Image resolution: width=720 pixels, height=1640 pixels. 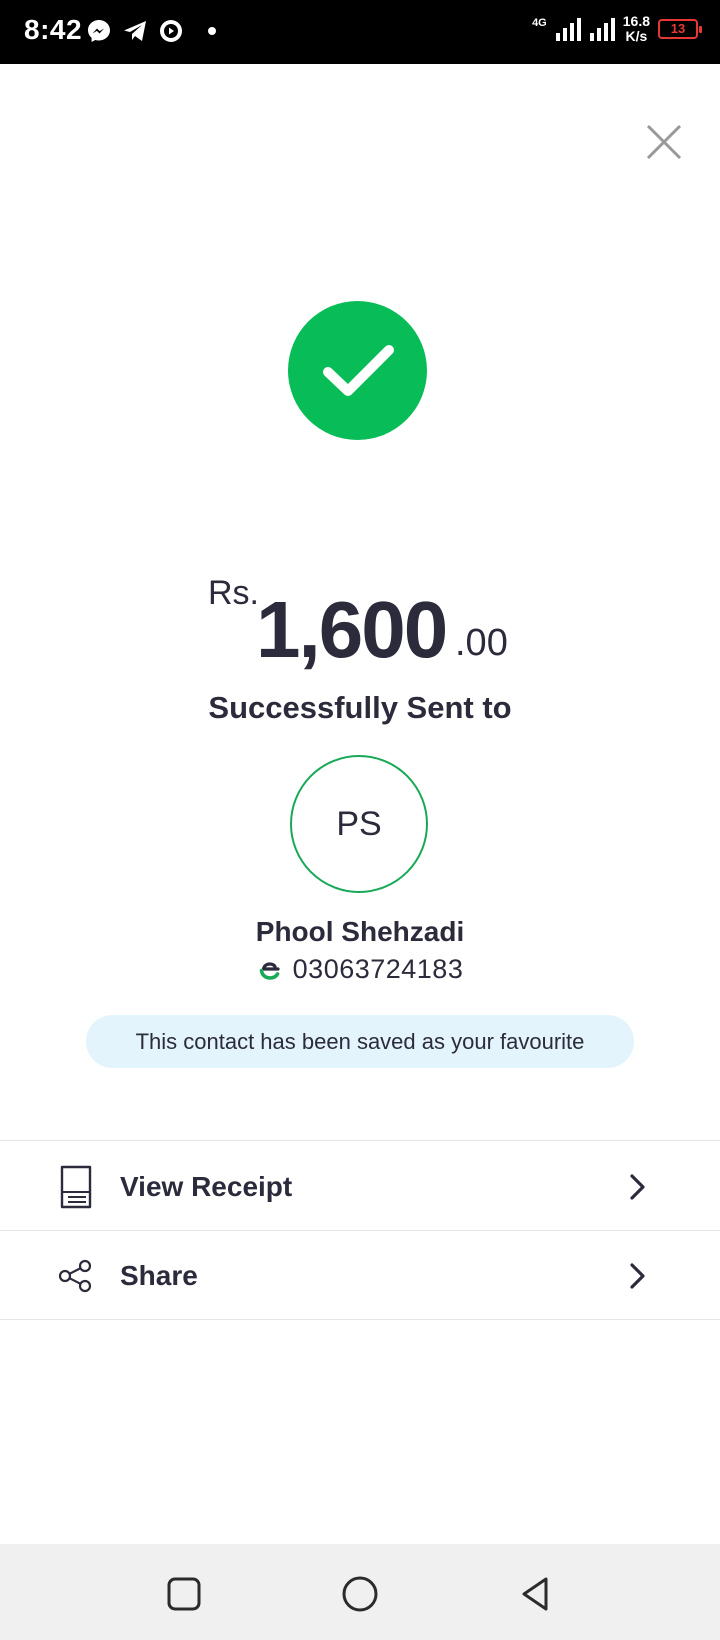 I want to click on avatar: PS, so click(x=359, y=824).